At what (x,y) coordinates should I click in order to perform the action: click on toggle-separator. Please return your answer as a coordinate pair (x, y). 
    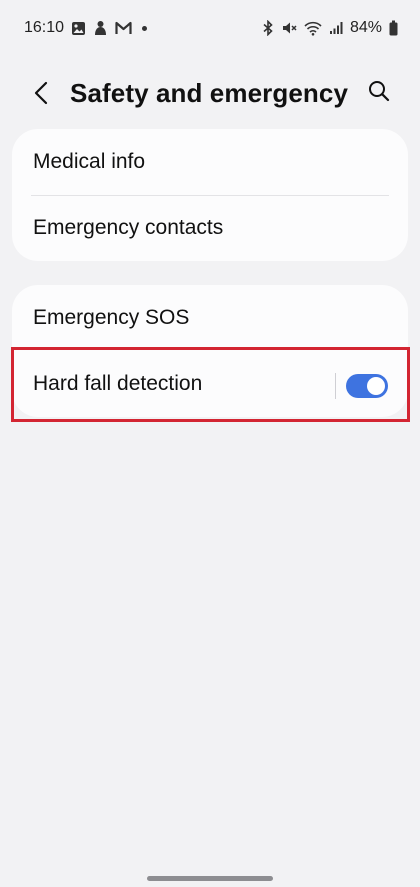
    Looking at the image, I should click on (335, 386).